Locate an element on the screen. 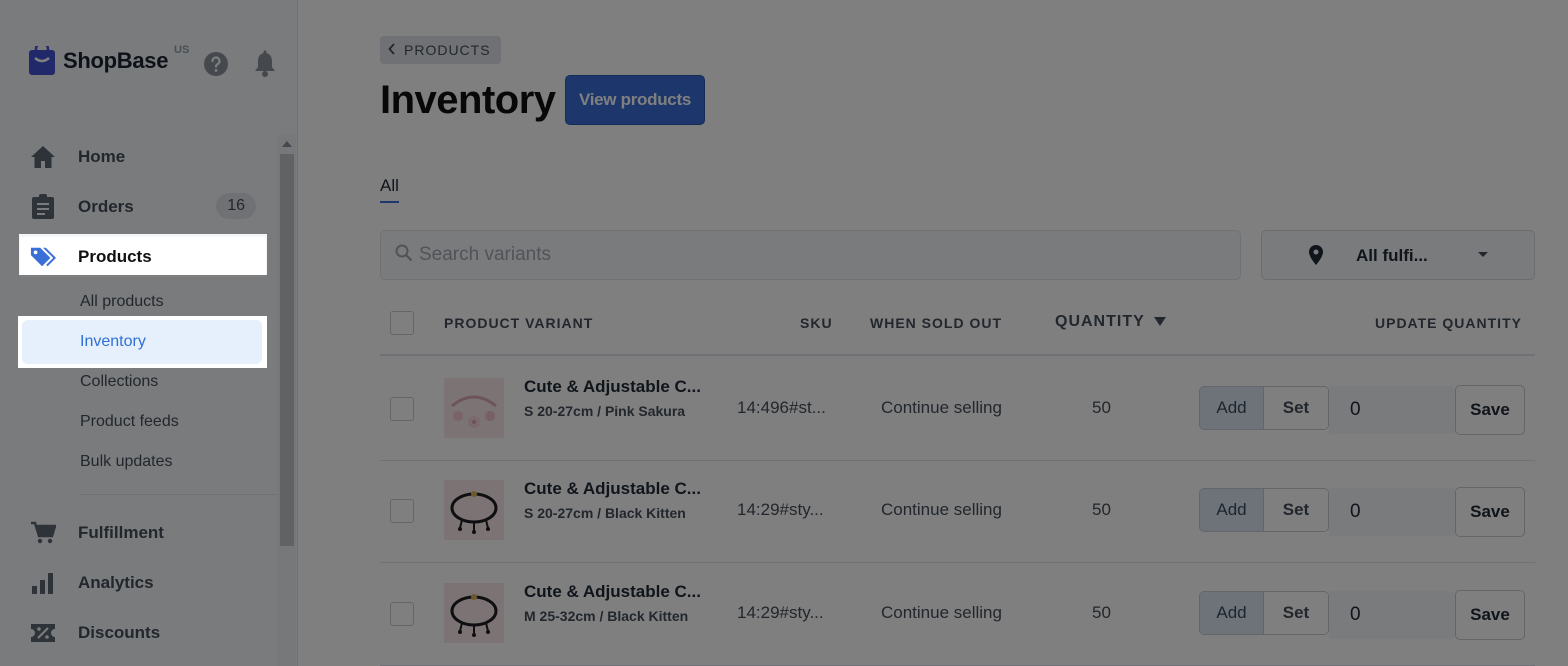  tab-all: All is located at coordinates (389, 189).